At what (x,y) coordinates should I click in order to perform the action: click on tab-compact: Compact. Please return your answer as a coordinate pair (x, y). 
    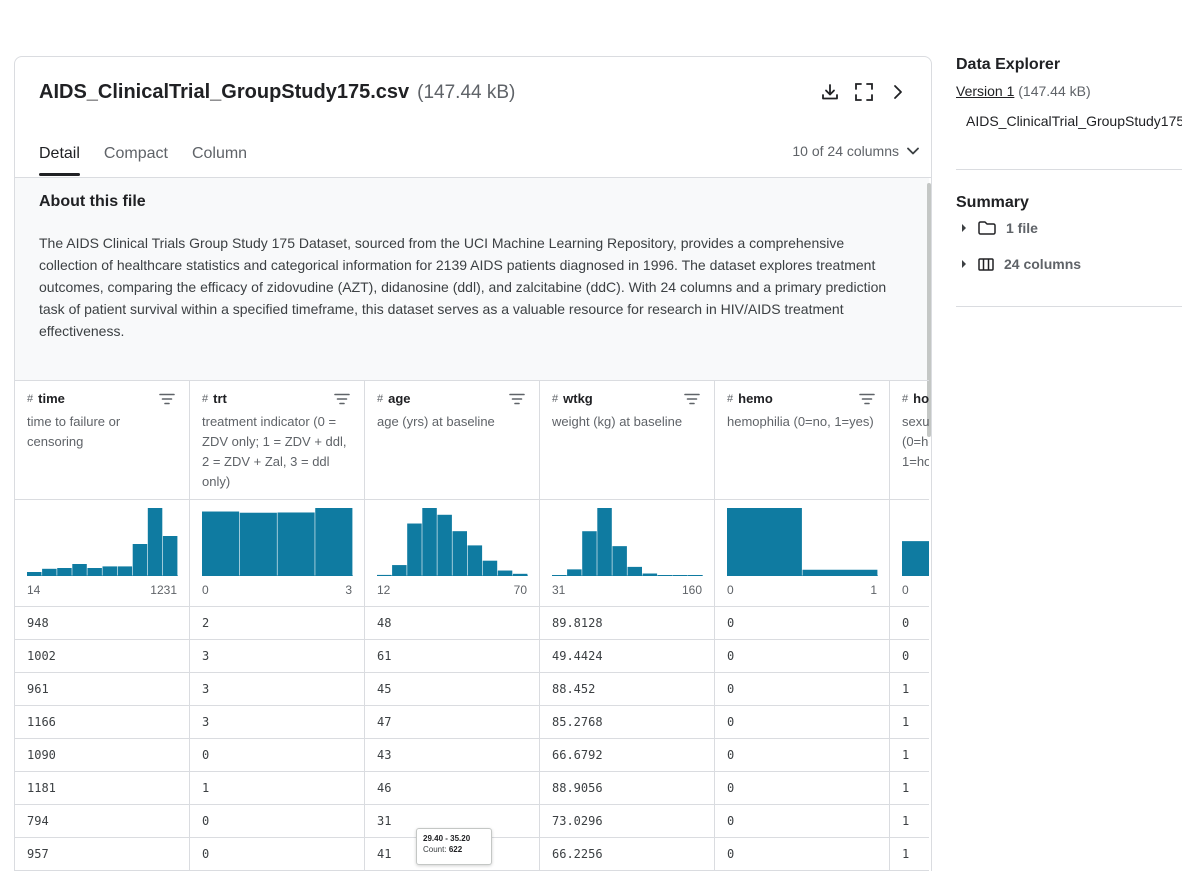
    Looking at the image, I should click on (136, 156).